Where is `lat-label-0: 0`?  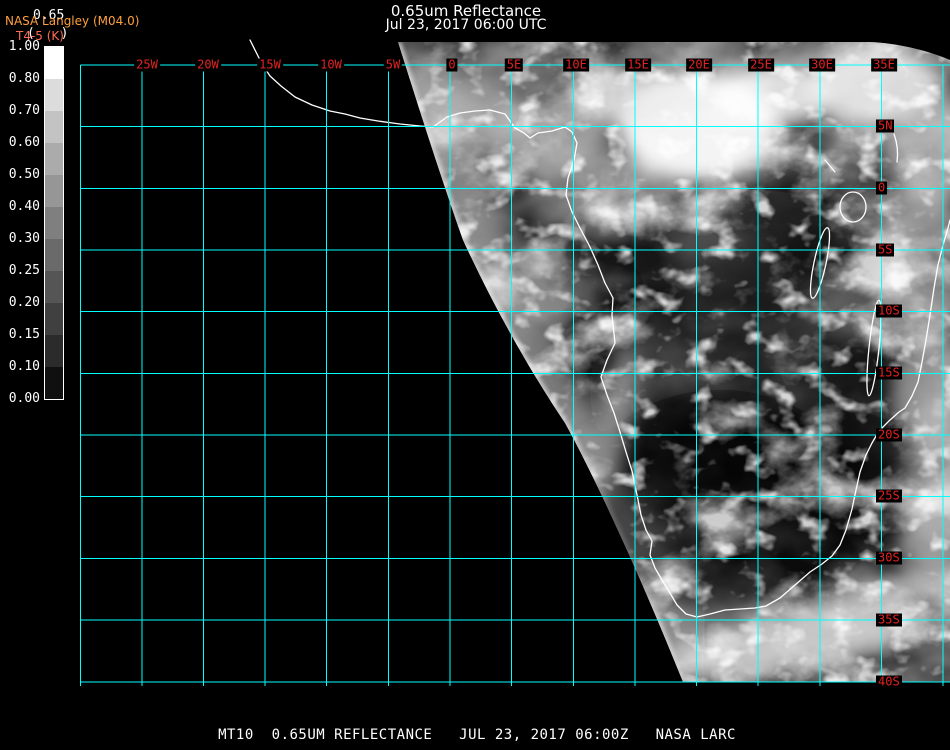
lat-label-0: 0 is located at coordinates (882, 187).